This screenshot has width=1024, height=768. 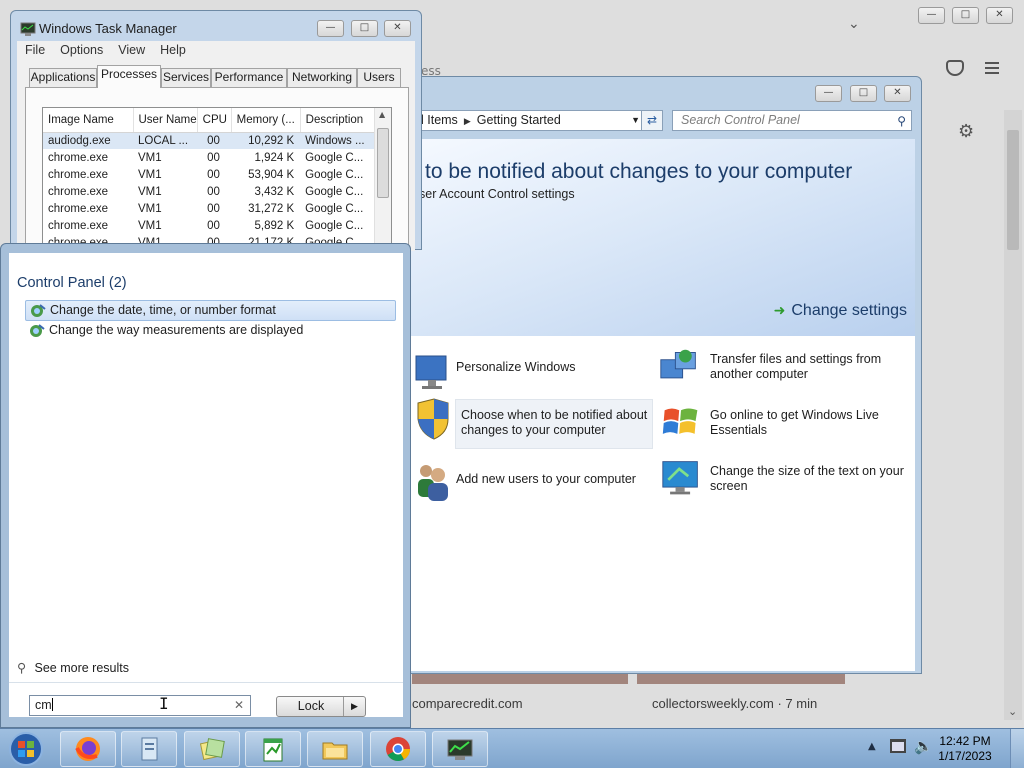 What do you see at coordinates (897, 93) in the screenshot?
I see `cp-close-button: ✕` at bounding box center [897, 93].